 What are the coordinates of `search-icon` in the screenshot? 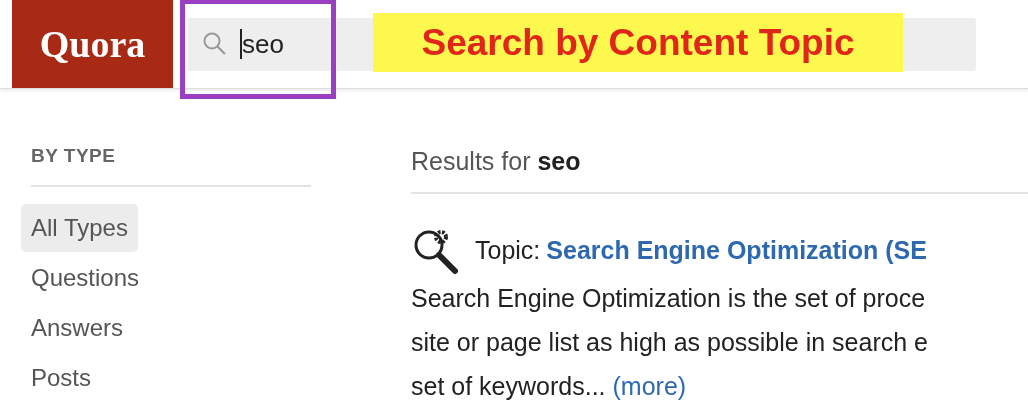 It's located at (215, 44).